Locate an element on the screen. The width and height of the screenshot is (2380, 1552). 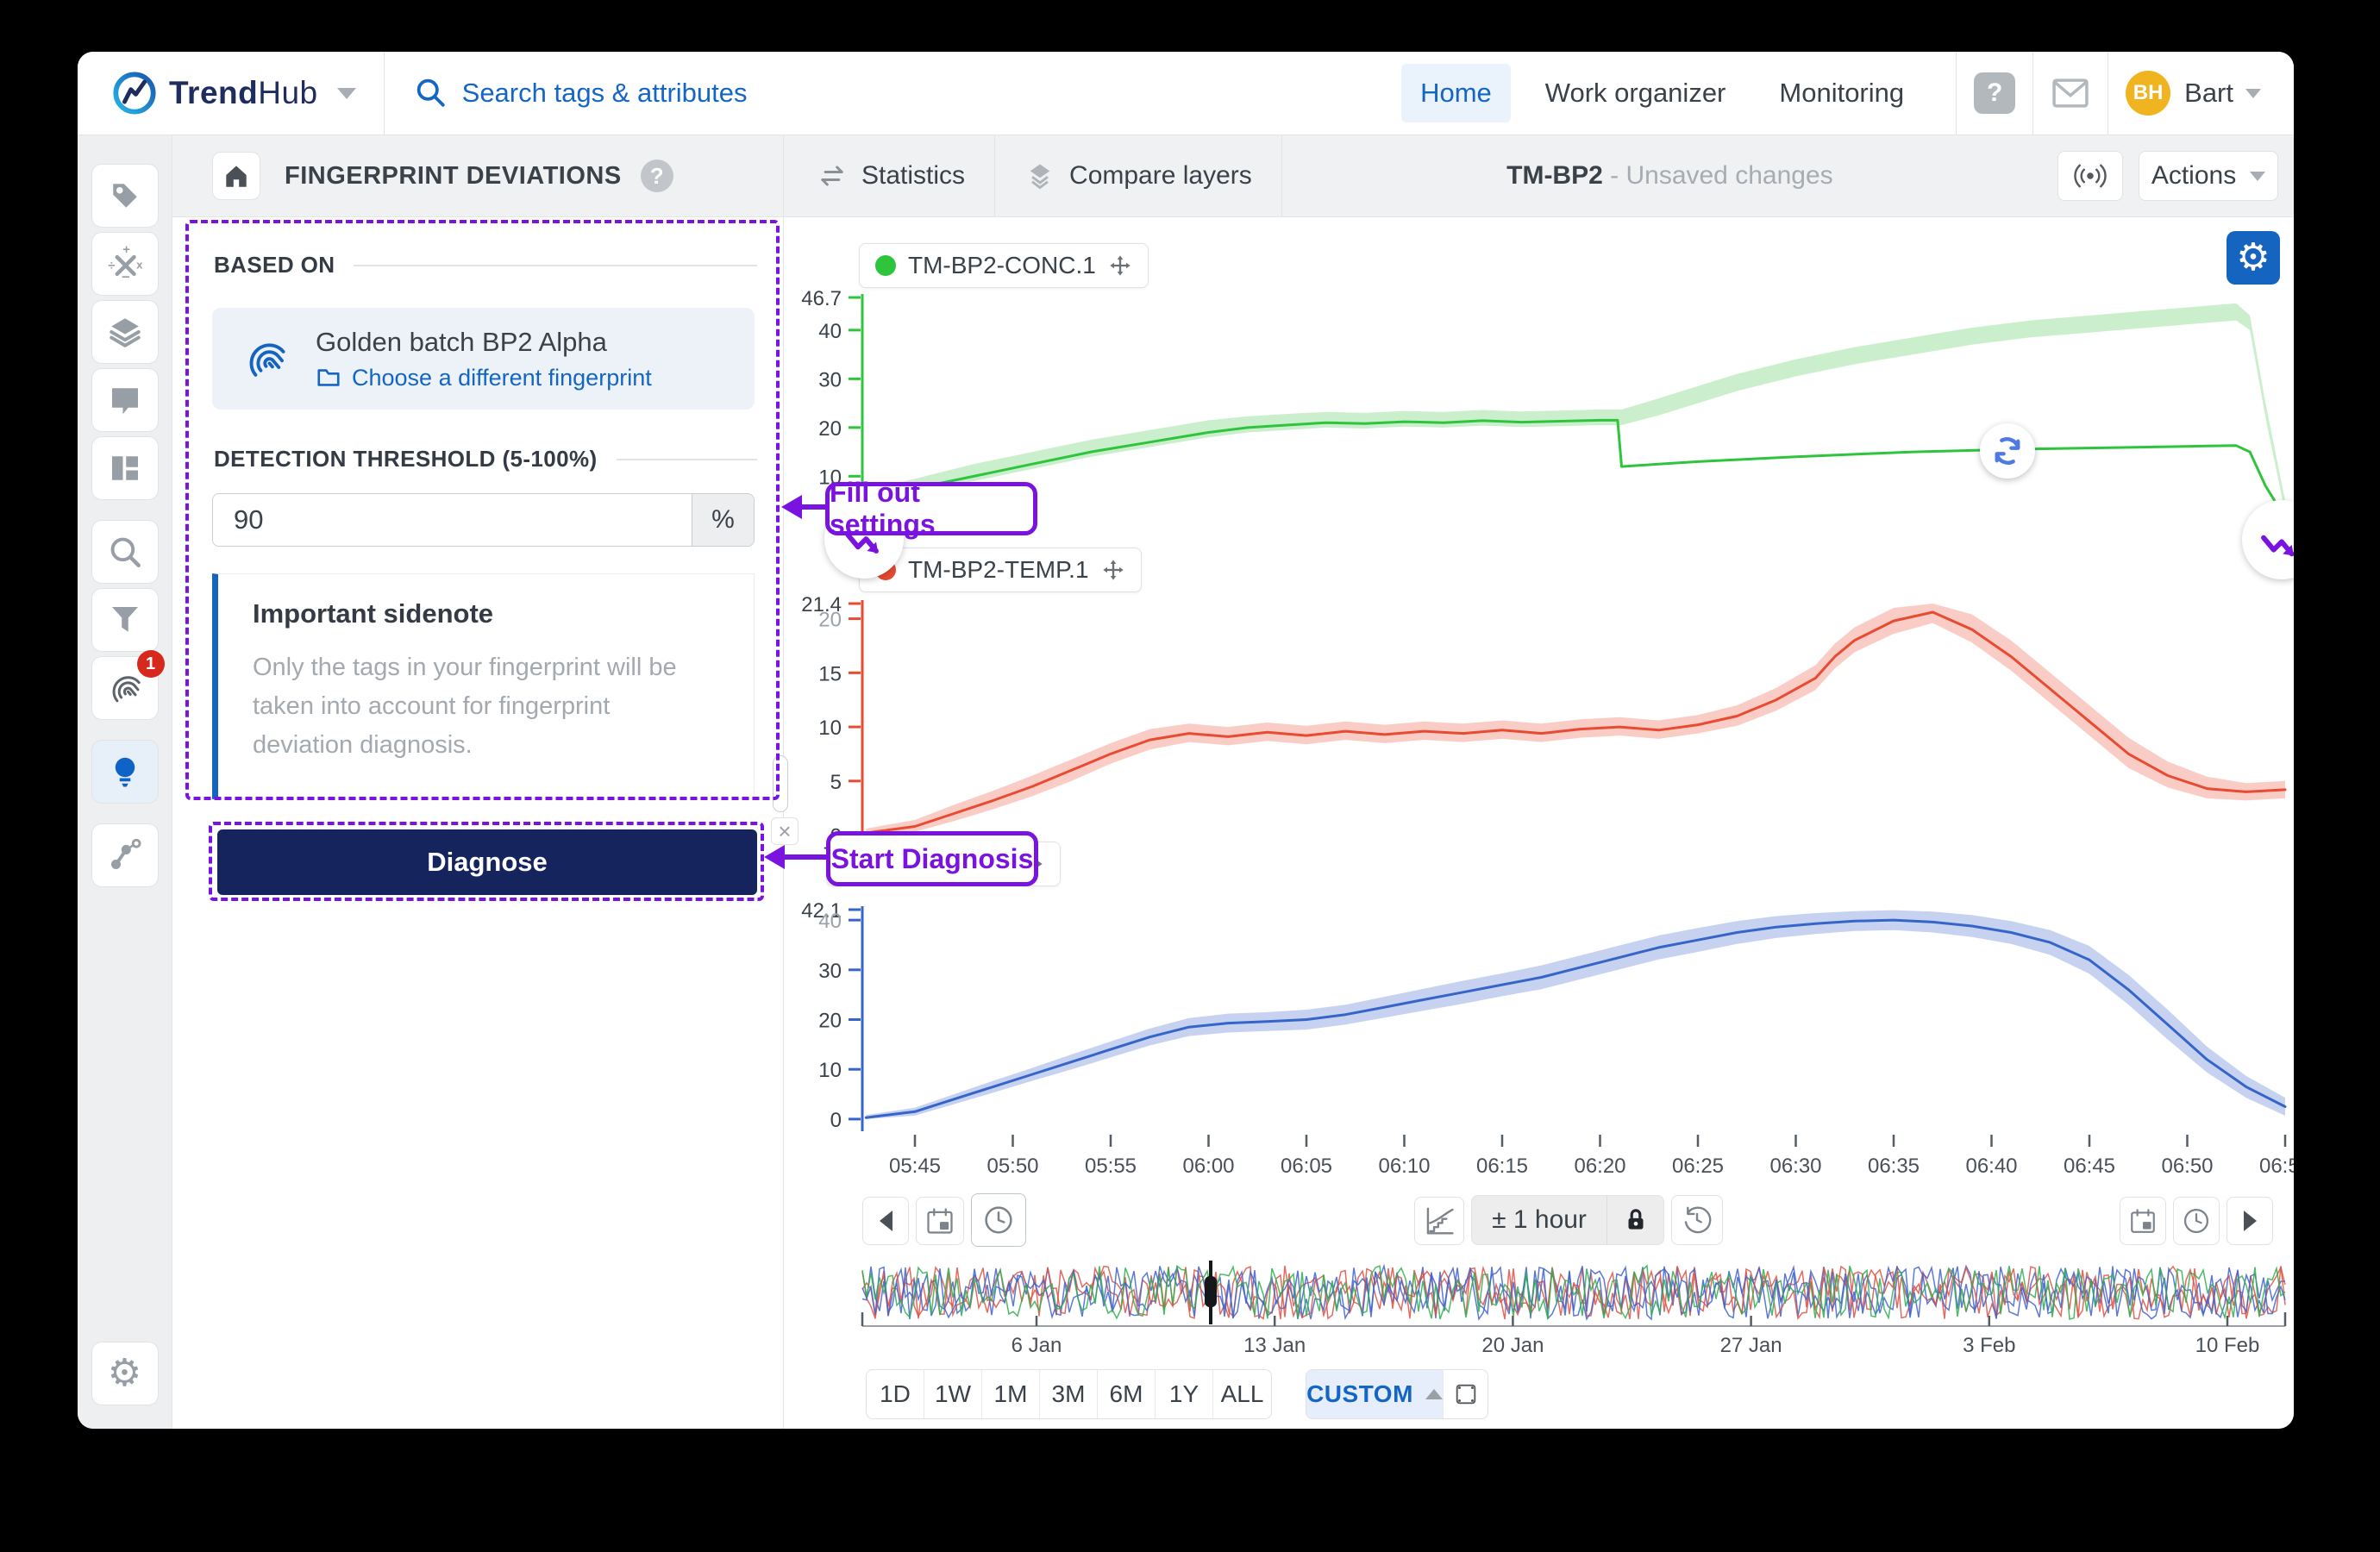
zoom-6m-button: 6M is located at coordinates (1127, 1394).